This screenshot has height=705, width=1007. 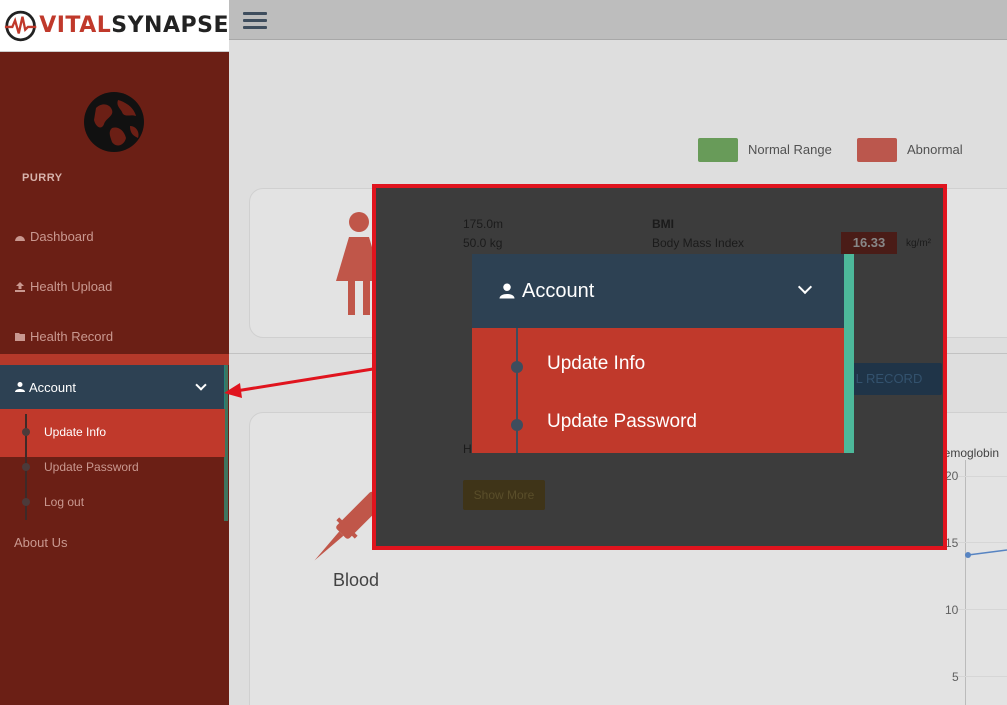 I want to click on bmi-title: BMI, so click(x=663, y=224).